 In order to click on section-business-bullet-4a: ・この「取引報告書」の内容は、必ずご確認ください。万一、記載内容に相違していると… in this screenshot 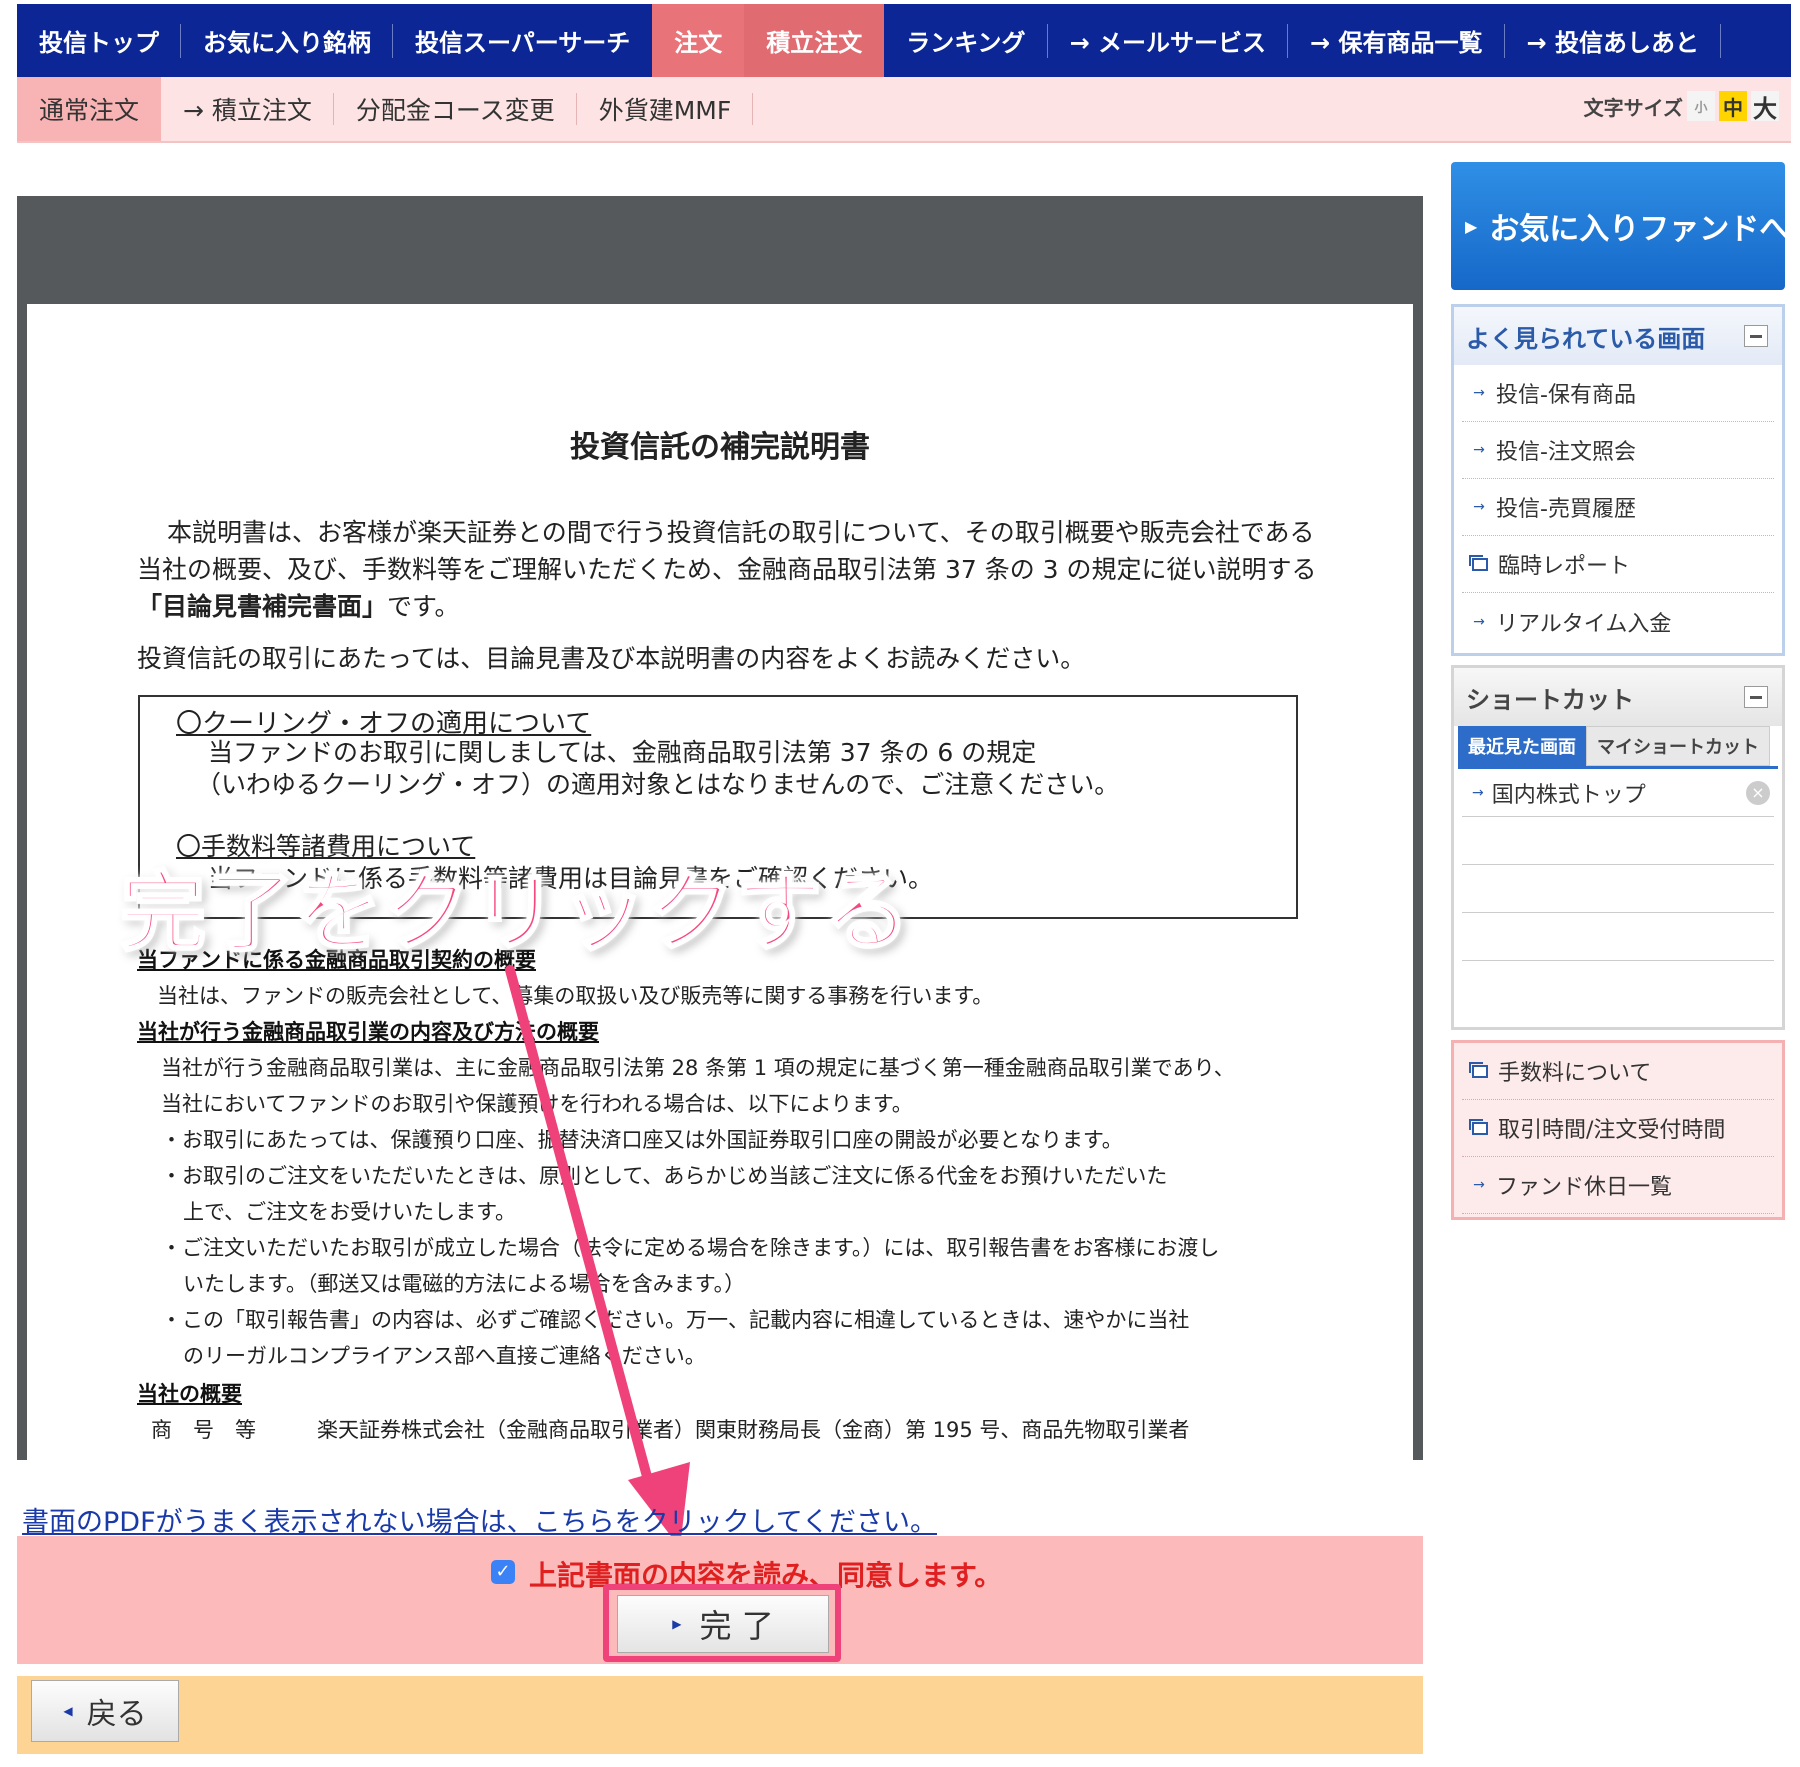, I will do `click(675, 1320)`.